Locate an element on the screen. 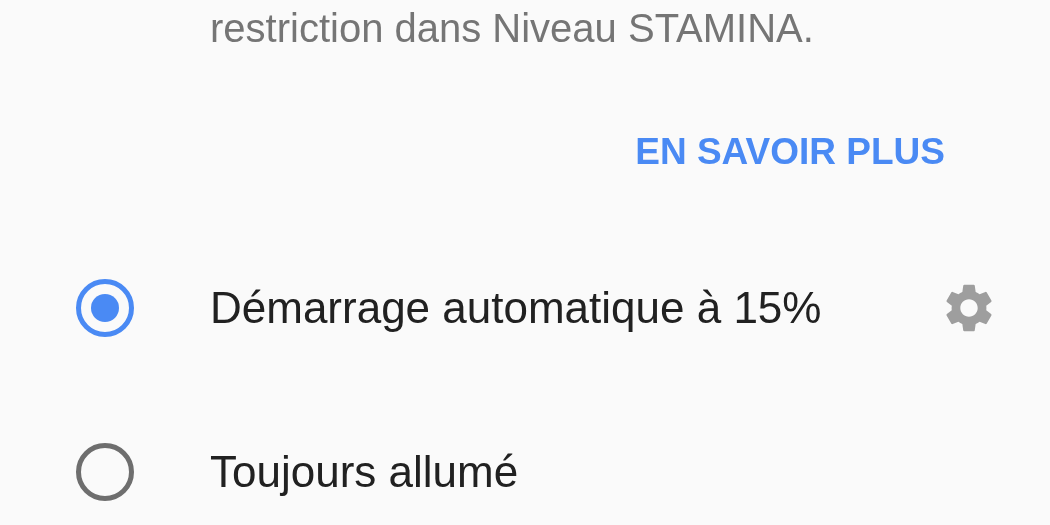  learn-more-link: EN SAVOIR PLUS is located at coordinates (790, 152).